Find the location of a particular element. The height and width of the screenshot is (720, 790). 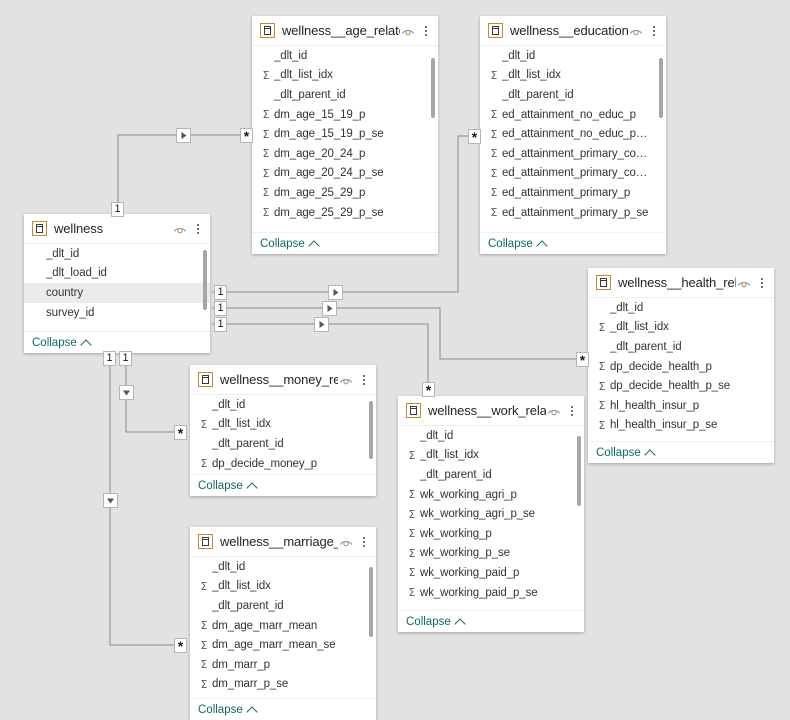

field-row: Σdm_age_20_24_p_se is located at coordinates (345, 174).